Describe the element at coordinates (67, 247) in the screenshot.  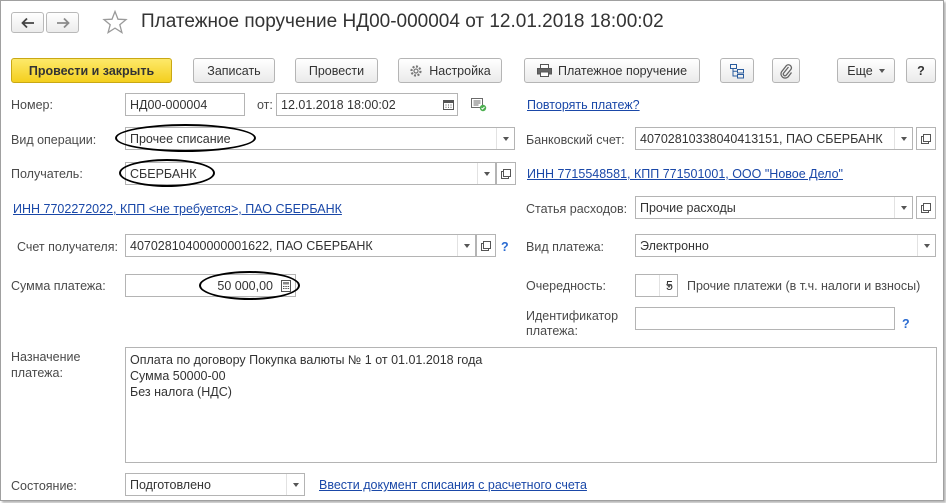
I see `recipient-account-label: Счет получателя:` at that location.